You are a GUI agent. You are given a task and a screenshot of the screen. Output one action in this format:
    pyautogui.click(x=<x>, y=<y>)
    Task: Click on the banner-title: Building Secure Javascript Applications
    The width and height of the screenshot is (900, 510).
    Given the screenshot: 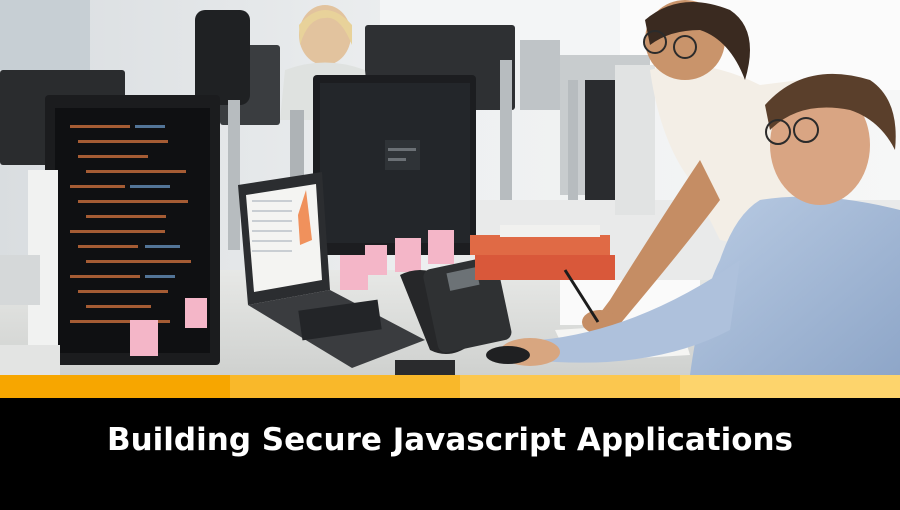 What is the action you would take?
    pyautogui.click(x=450, y=440)
    